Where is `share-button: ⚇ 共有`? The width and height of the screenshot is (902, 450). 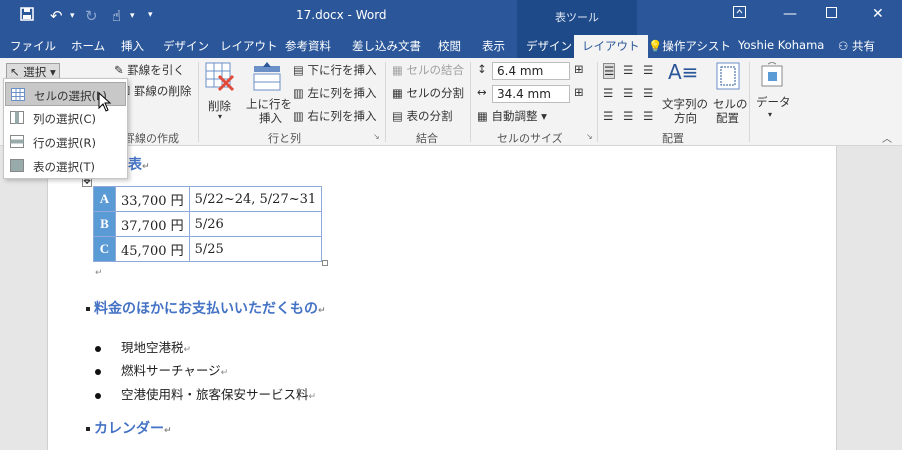 share-button: ⚇ 共有 is located at coordinates (856, 46).